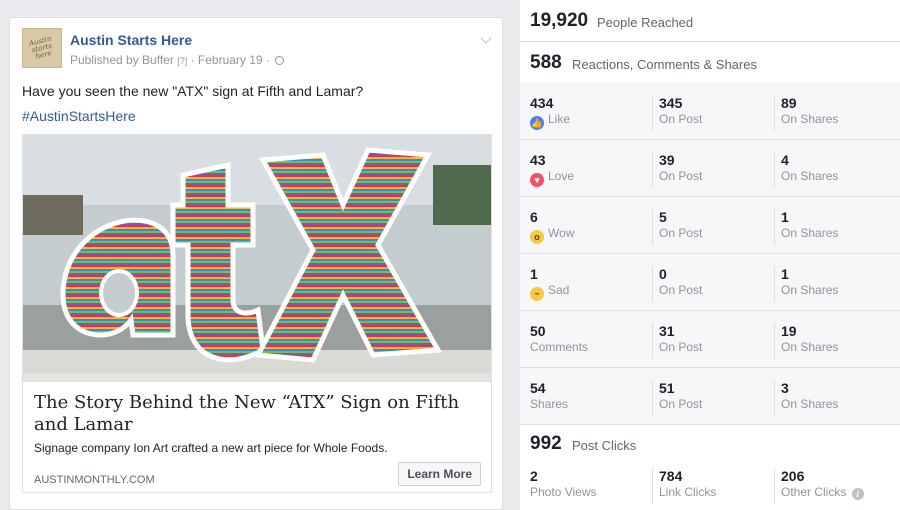  I want to click on reaction-total-cell: 434 👍 Like, so click(585, 113).